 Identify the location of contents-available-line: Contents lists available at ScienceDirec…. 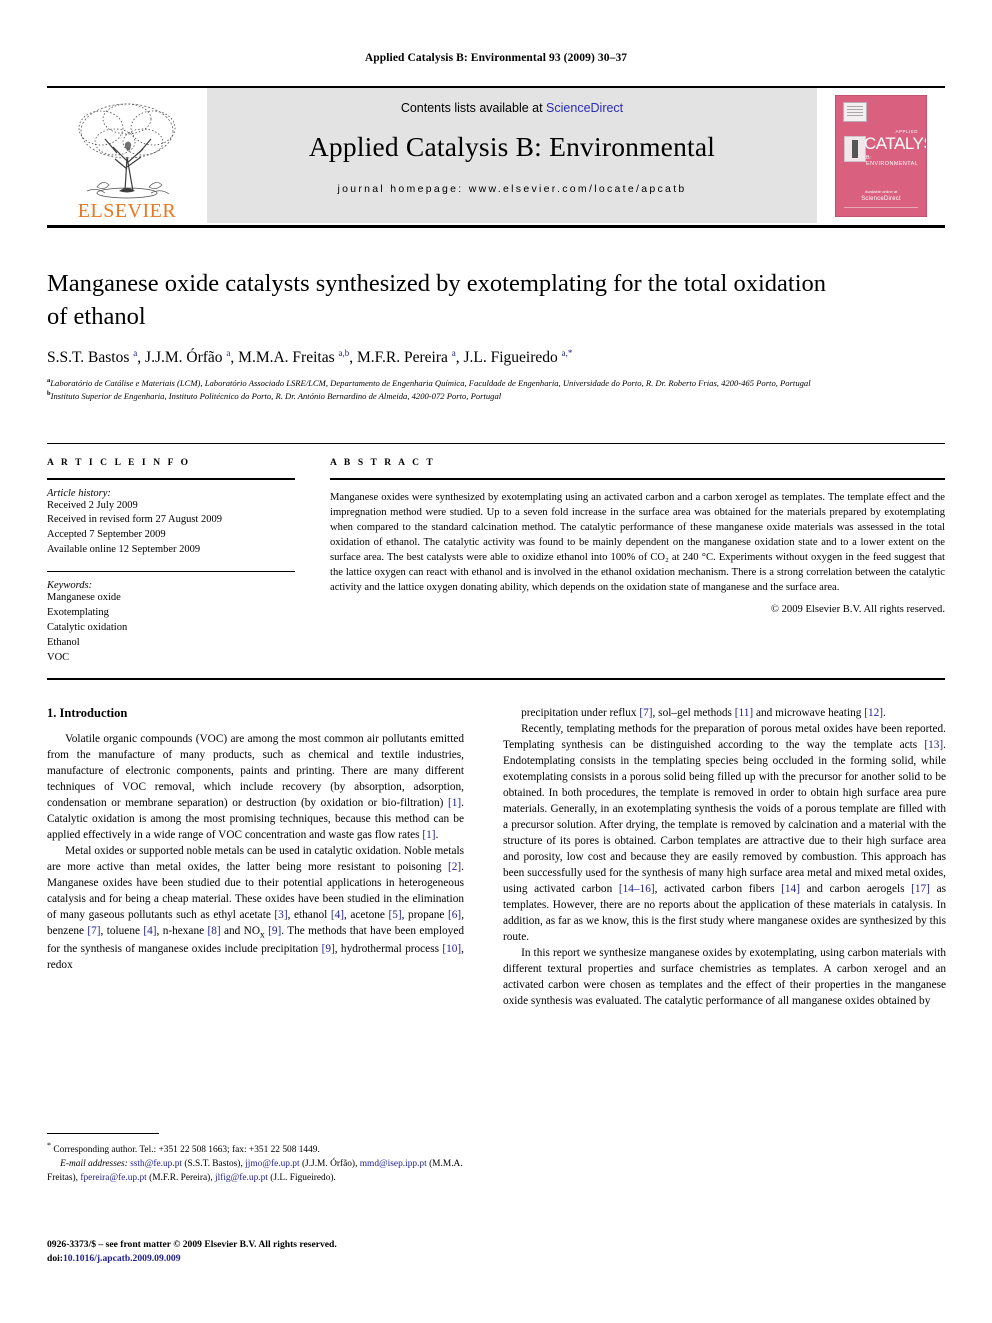
(512, 108).